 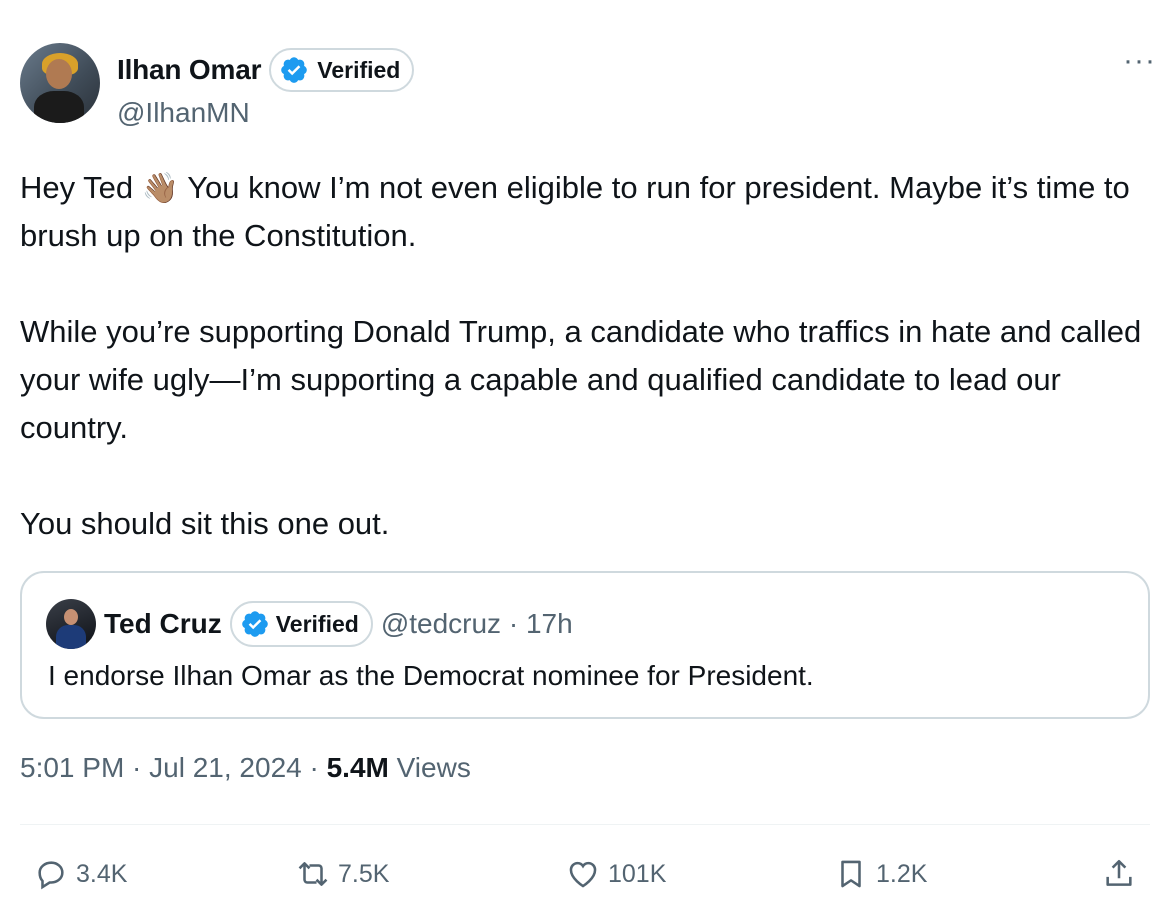 I want to click on quoted-verified-badge: Verified, so click(x=301, y=624).